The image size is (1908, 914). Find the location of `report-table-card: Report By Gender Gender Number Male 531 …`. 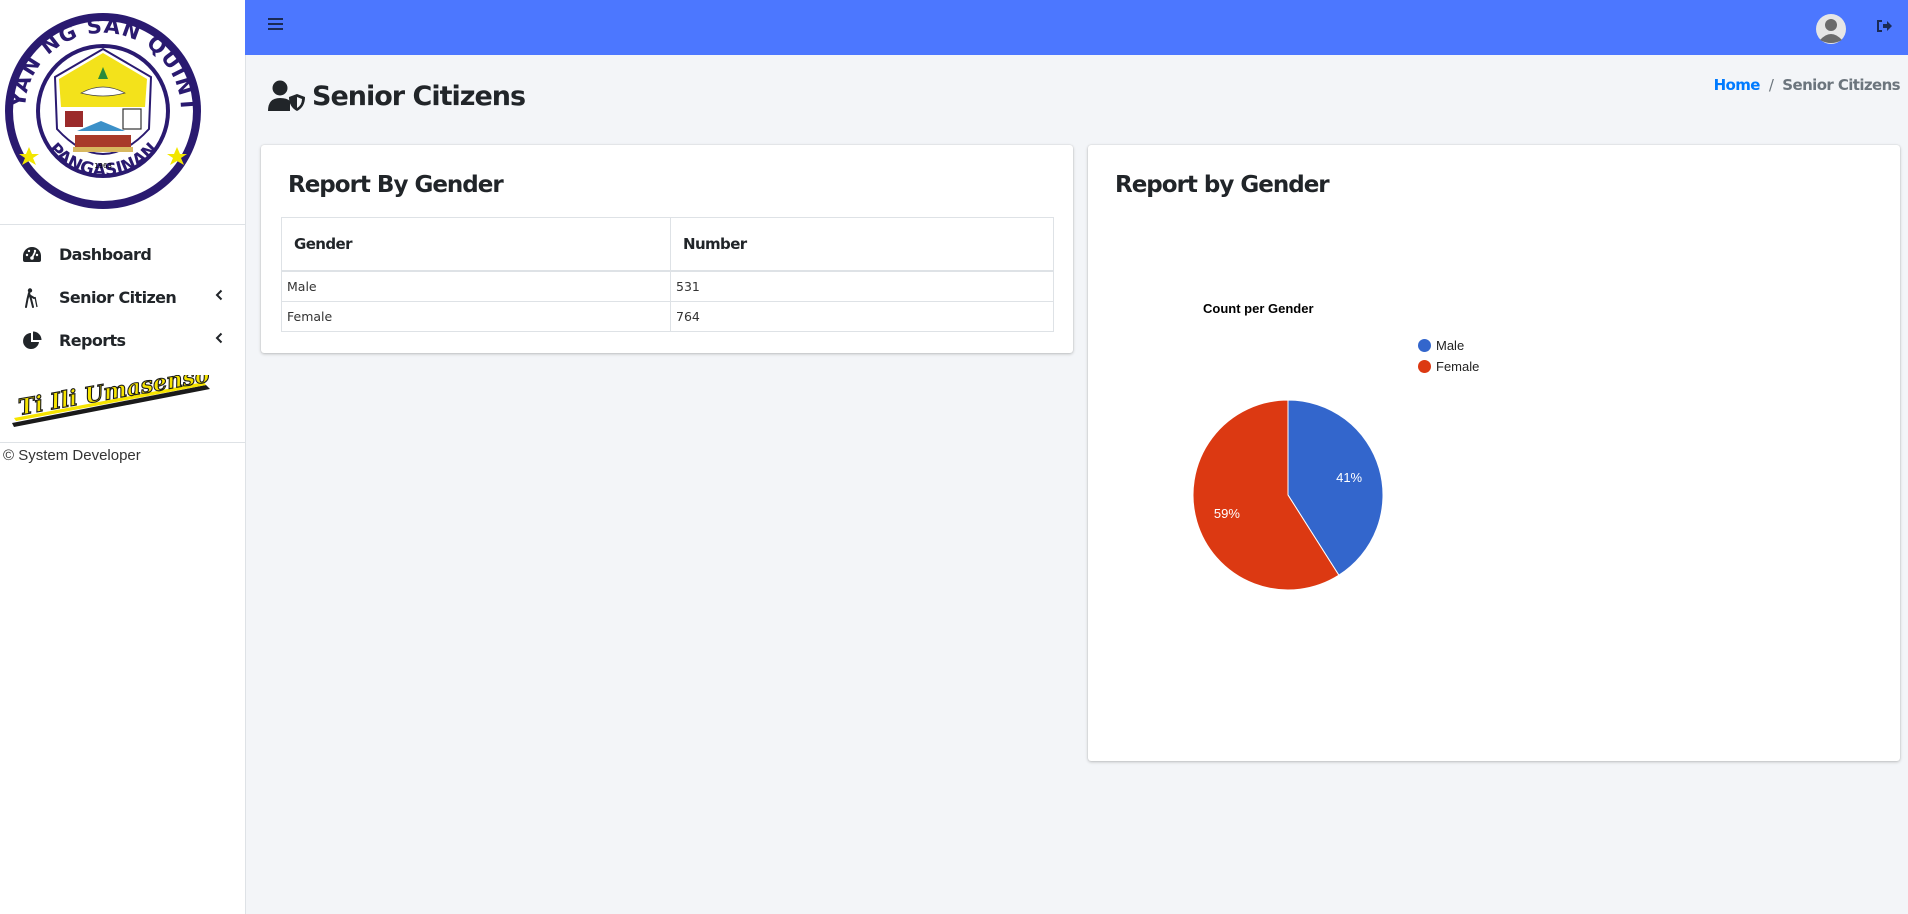

report-table-card: Report By Gender Gender Number Male 531 … is located at coordinates (667, 249).